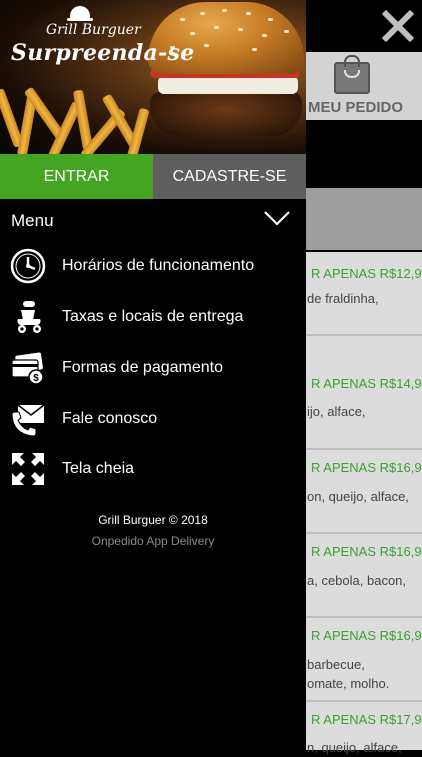 Image resolution: width=422 pixels, height=757 pixels. Describe the element at coordinates (229, 176) in the screenshot. I see `signup-button: CADASTRE-SE` at that location.